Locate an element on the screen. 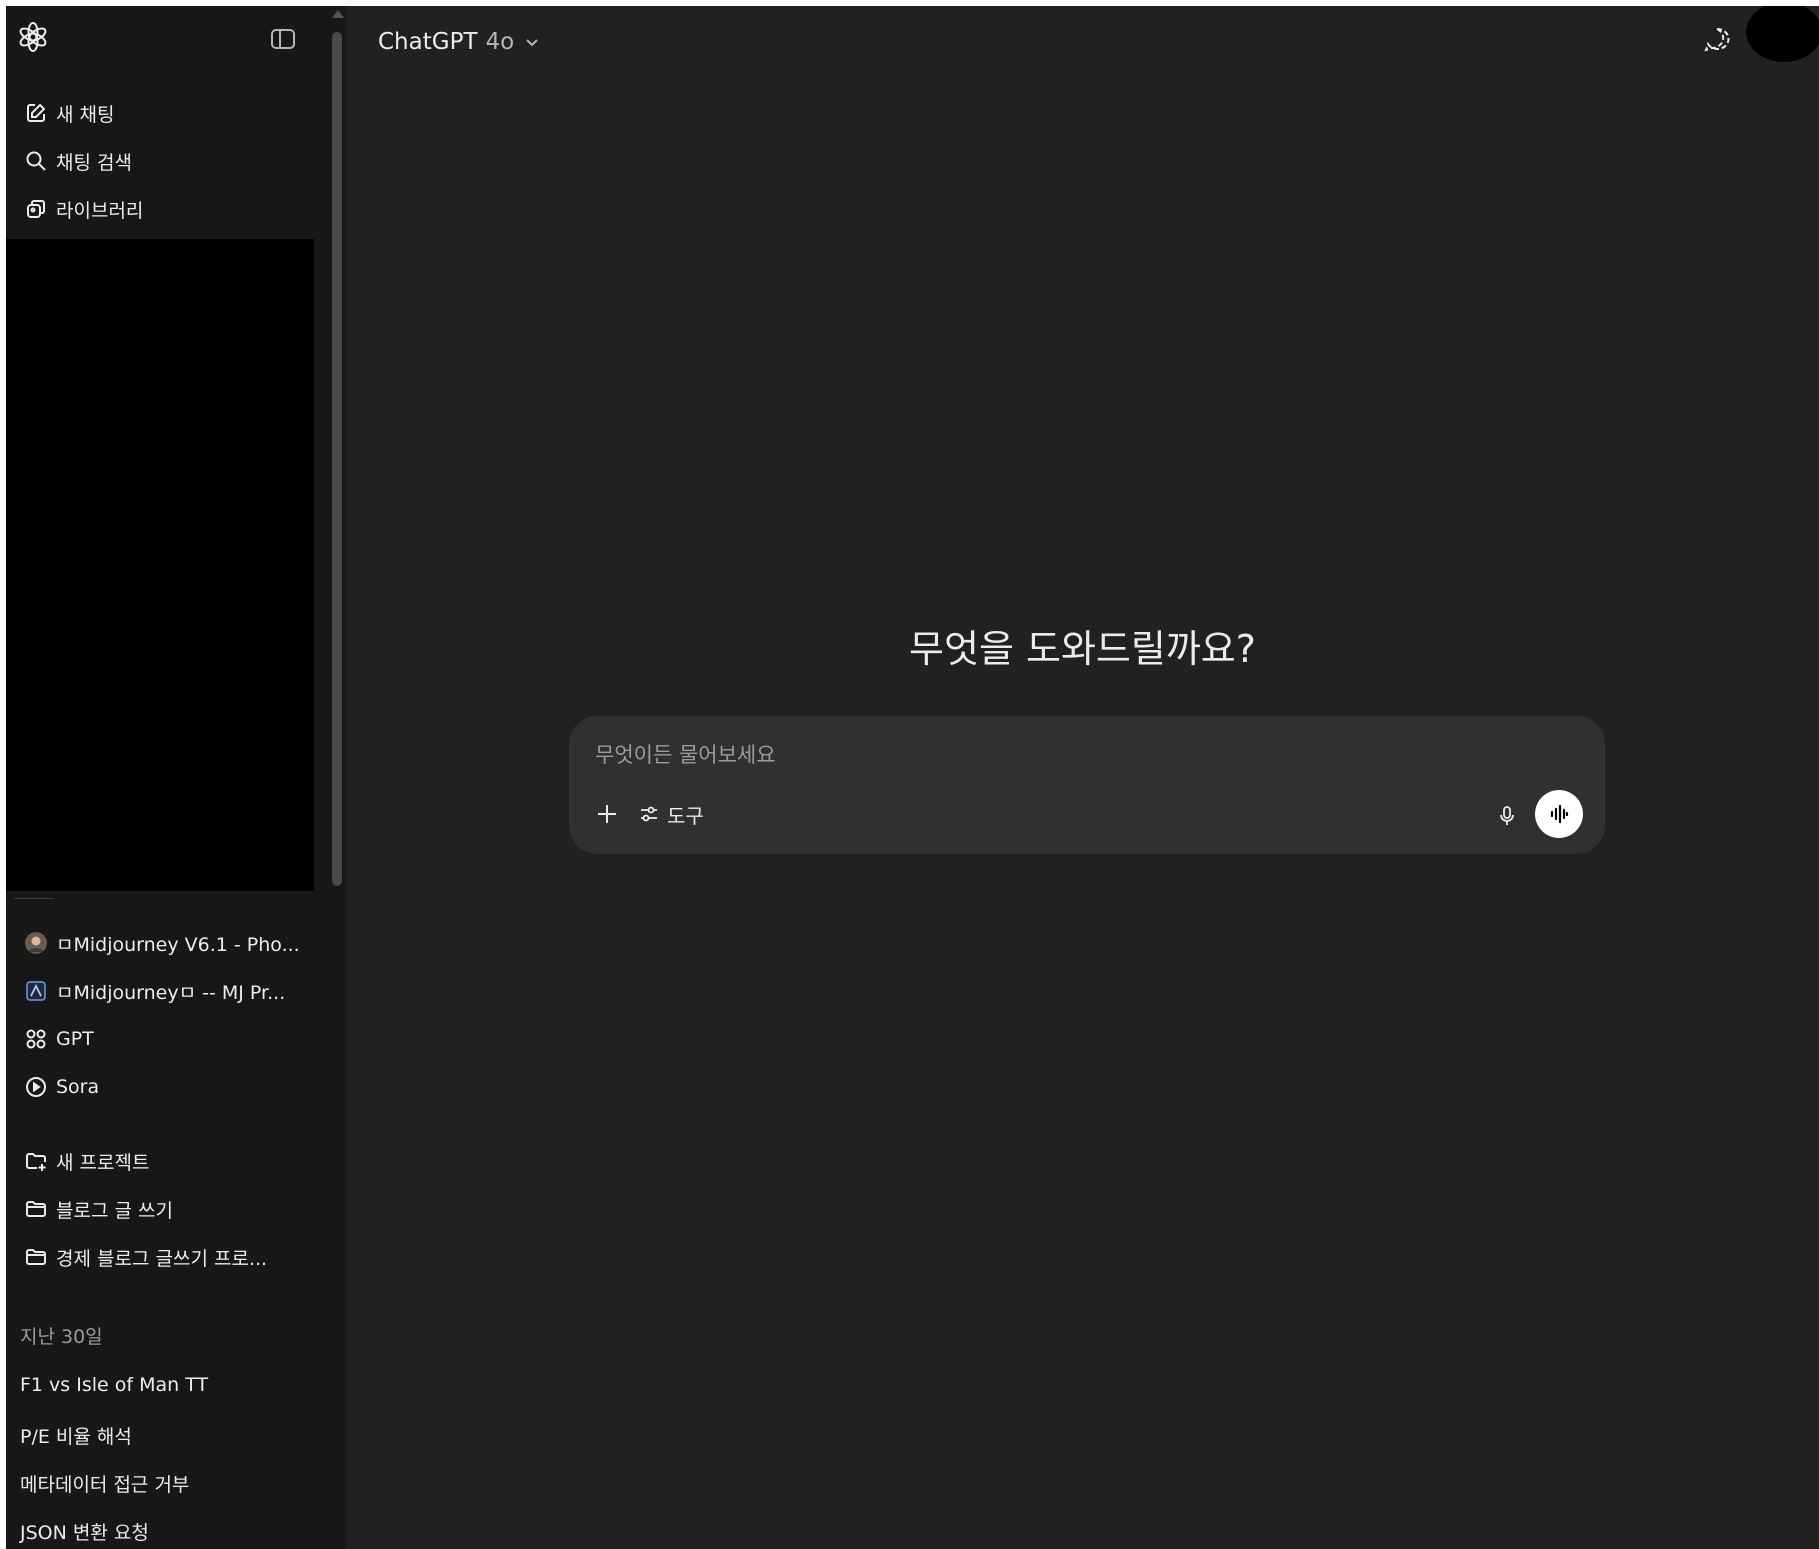 This screenshot has height=1549, width=1819. plus-icon is located at coordinates (607, 814).